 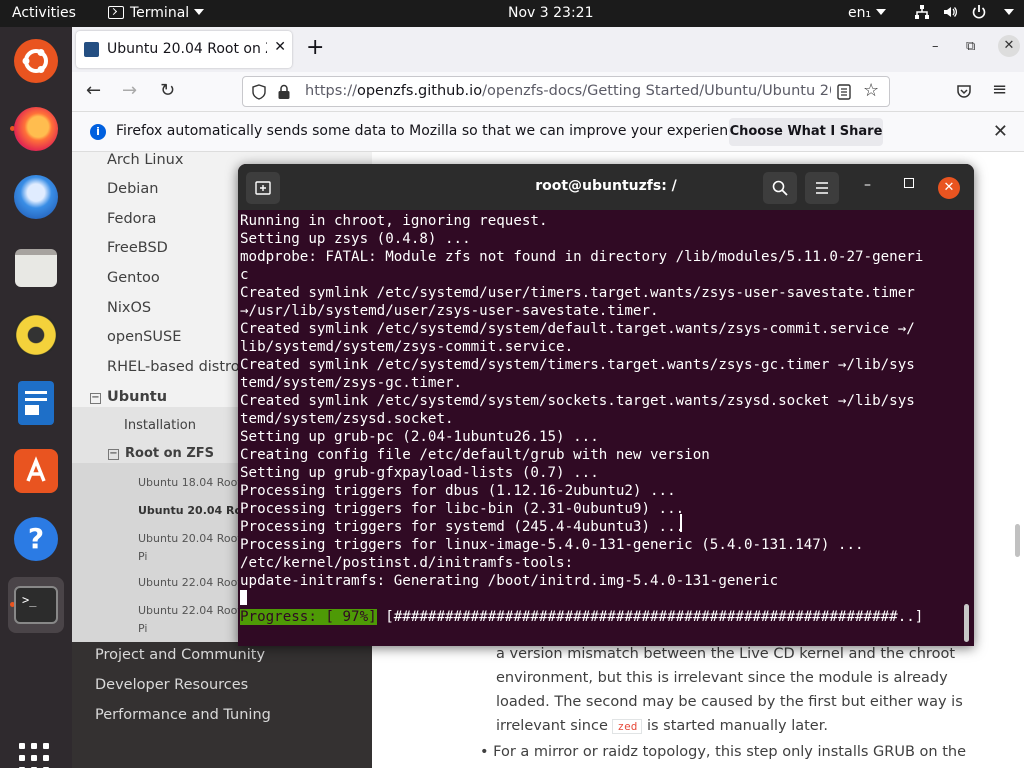 I want to click on nav-ubuntu: − Ubuntu, so click(x=128, y=397).